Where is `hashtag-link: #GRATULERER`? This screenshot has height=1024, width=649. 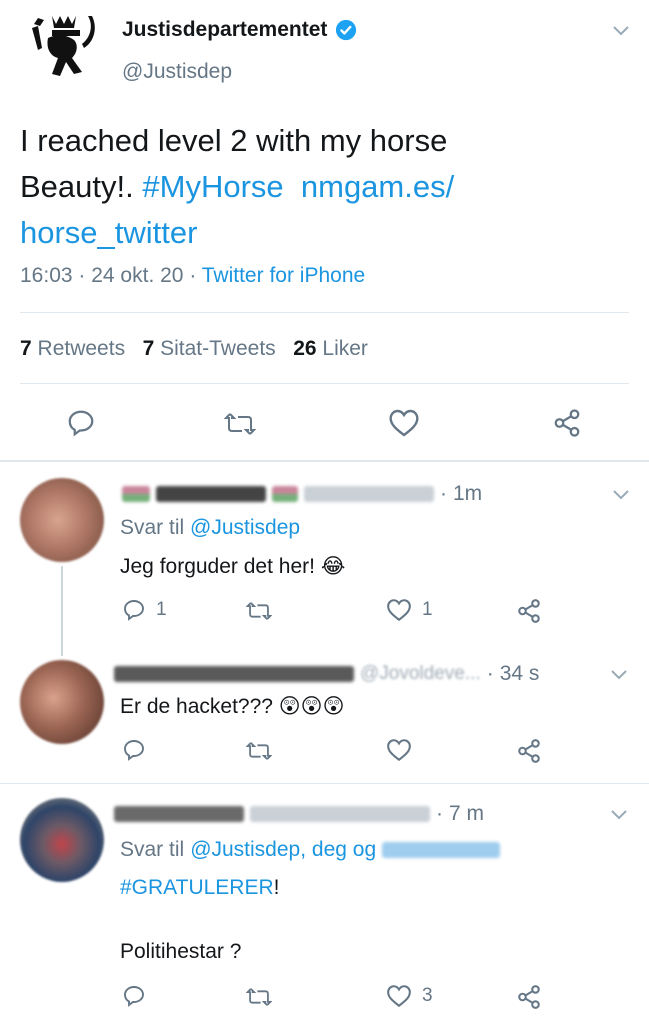
hashtag-link: #GRATULERER is located at coordinates (197, 887).